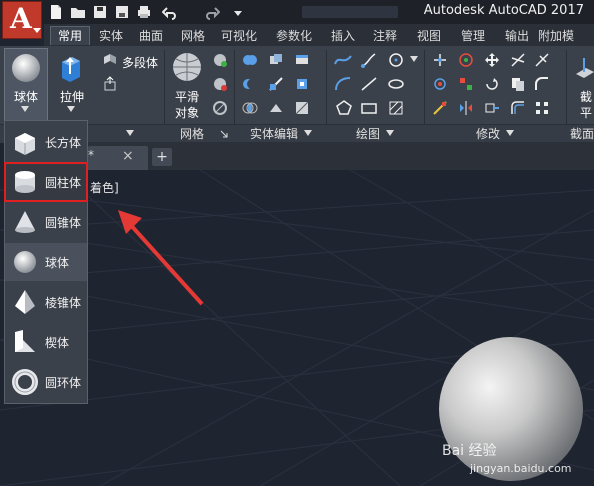 This screenshot has height=486, width=594. What do you see at coordinates (396, 108) in the screenshot?
I see `hatch-icon` at bounding box center [396, 108].